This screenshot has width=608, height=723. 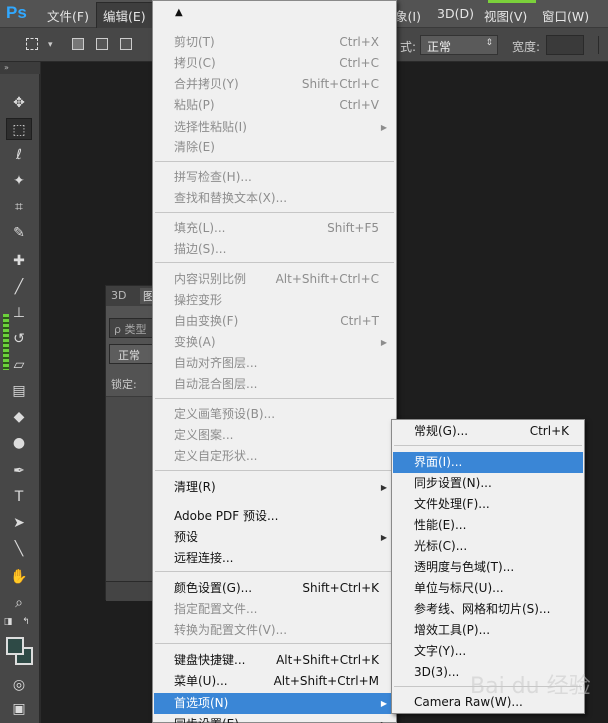 I want to click on brush-tool-icon: ╱, so click(x=19, y=287).